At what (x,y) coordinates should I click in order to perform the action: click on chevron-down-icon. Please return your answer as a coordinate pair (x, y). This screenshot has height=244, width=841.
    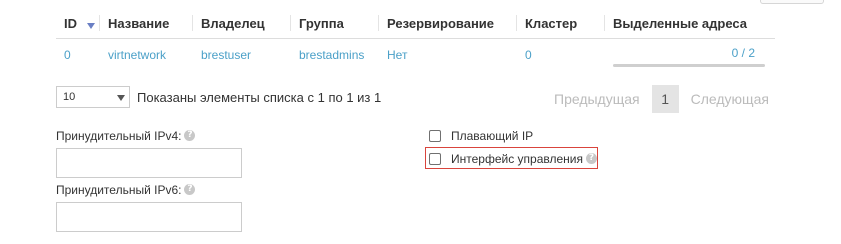
    Looking at the image, I should click on (121, 98).